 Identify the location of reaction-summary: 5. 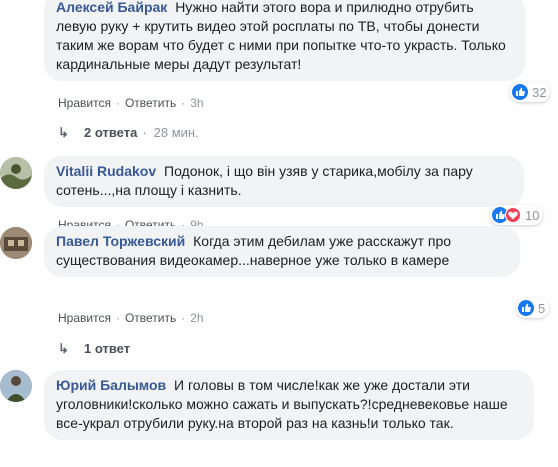
(533, 308).